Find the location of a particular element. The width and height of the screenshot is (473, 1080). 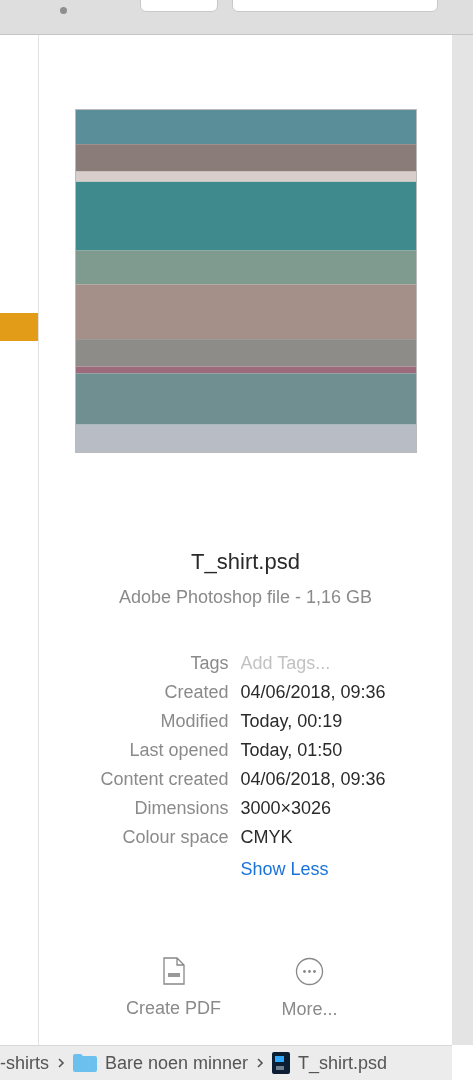

path-item: T_shirt.psd is located at coordinates (343, 1063).